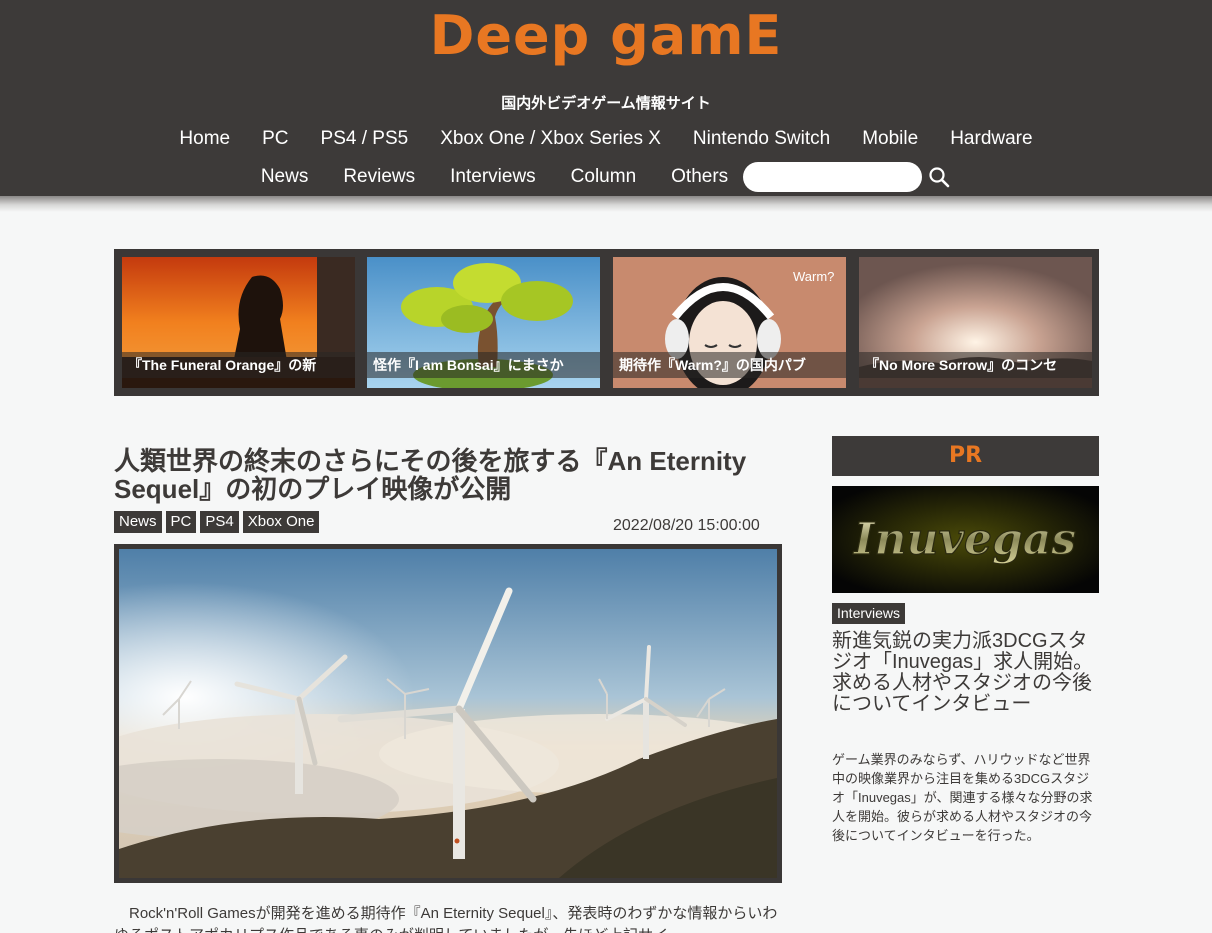 This screenshot has width=1212, height=933. What do you see at coordinates (483, 365) in the screenshot?
I see `featured-caption: 怪作『I am Bonsai』にまさか` at bounding box center [483, 365].